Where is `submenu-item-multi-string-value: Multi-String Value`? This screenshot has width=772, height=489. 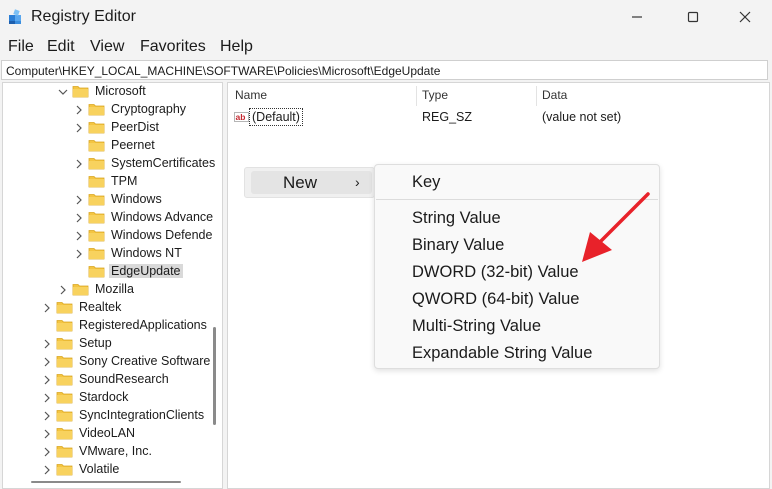
submenu-item-multi-string-value: Multi-String Value is located at coordinates (476, 326).